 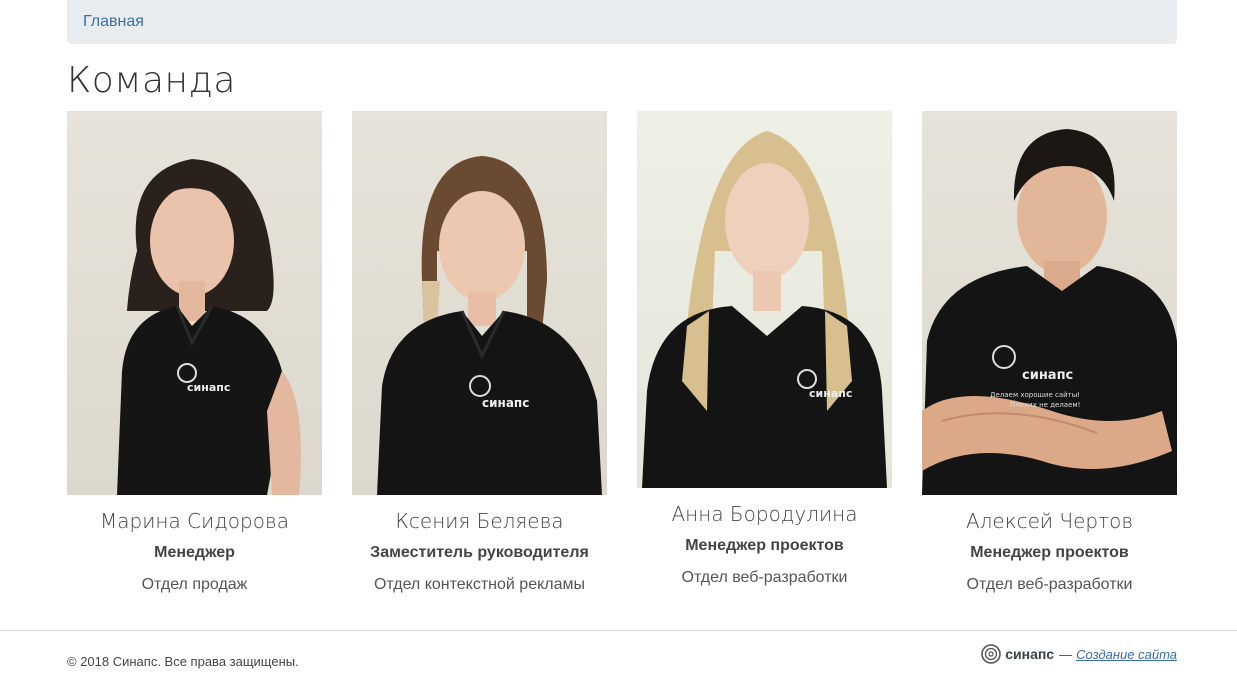 What do you see at coordinates (618, 630) in the screenshot?
I see `footer-divider` at bounding box center [618, 630].